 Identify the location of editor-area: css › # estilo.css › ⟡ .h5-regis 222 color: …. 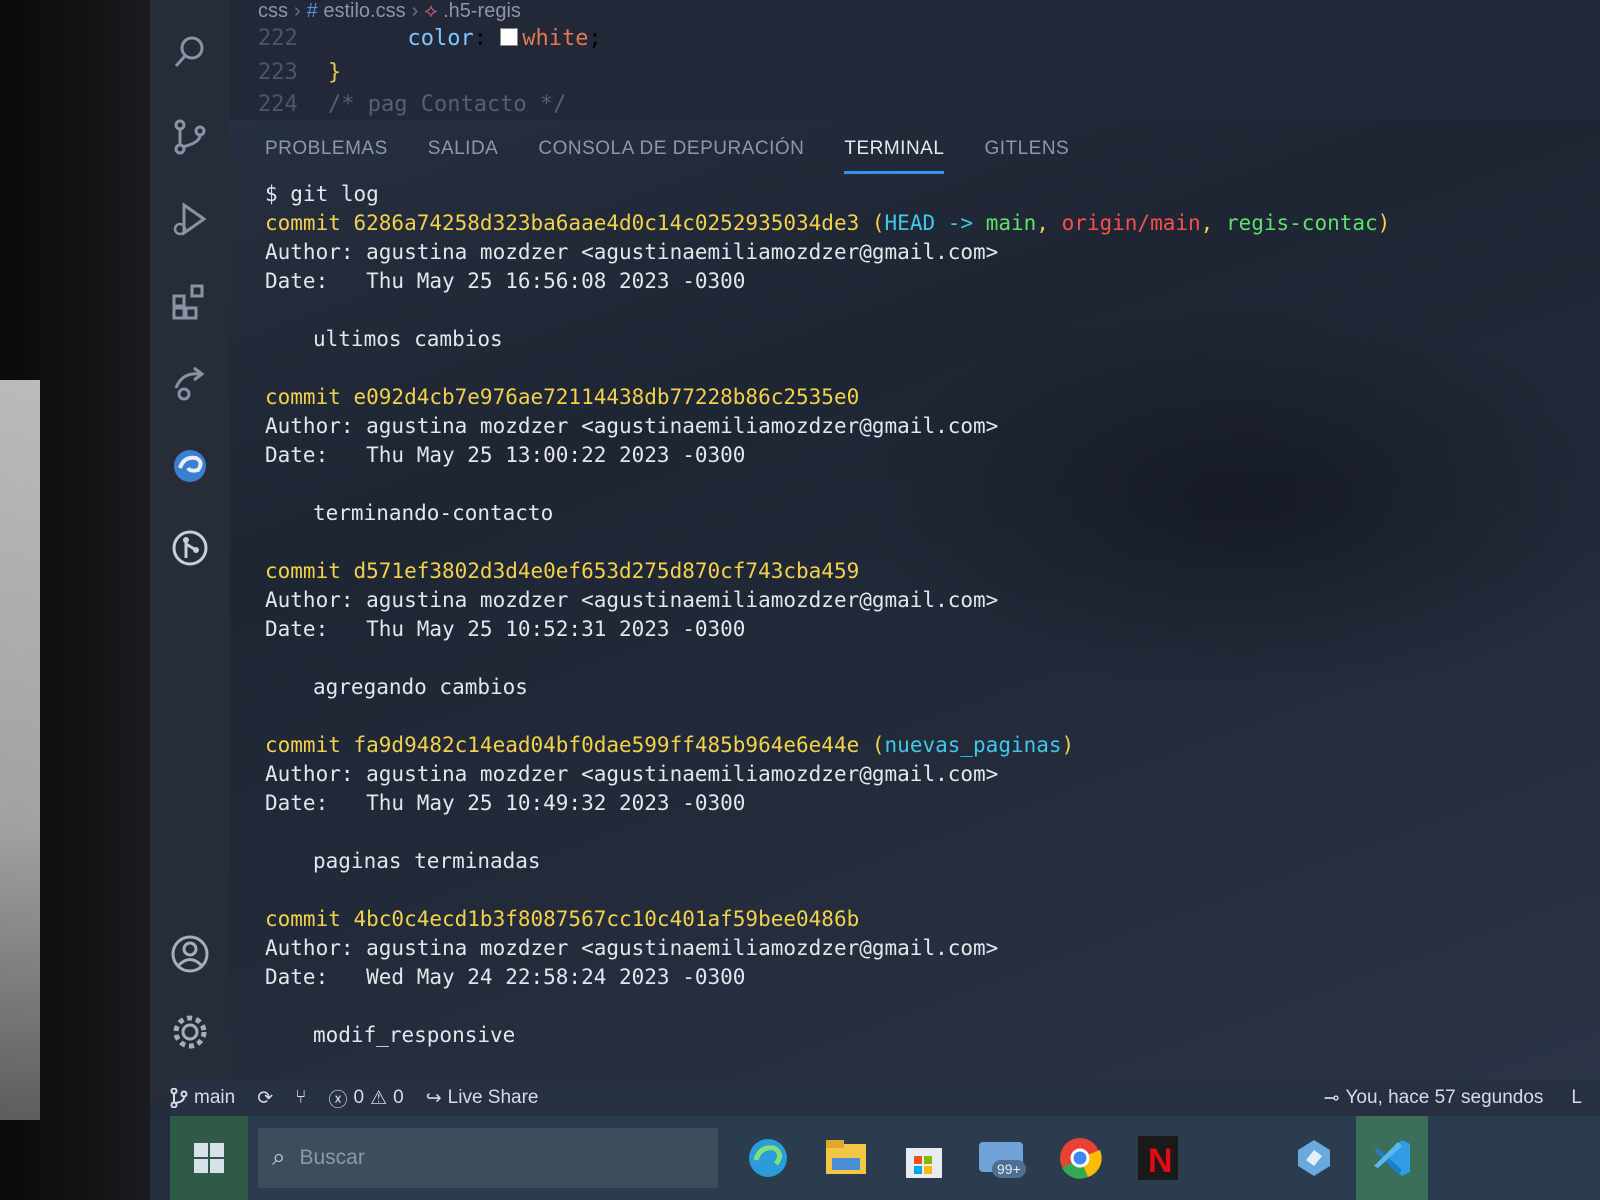
(915, 60).